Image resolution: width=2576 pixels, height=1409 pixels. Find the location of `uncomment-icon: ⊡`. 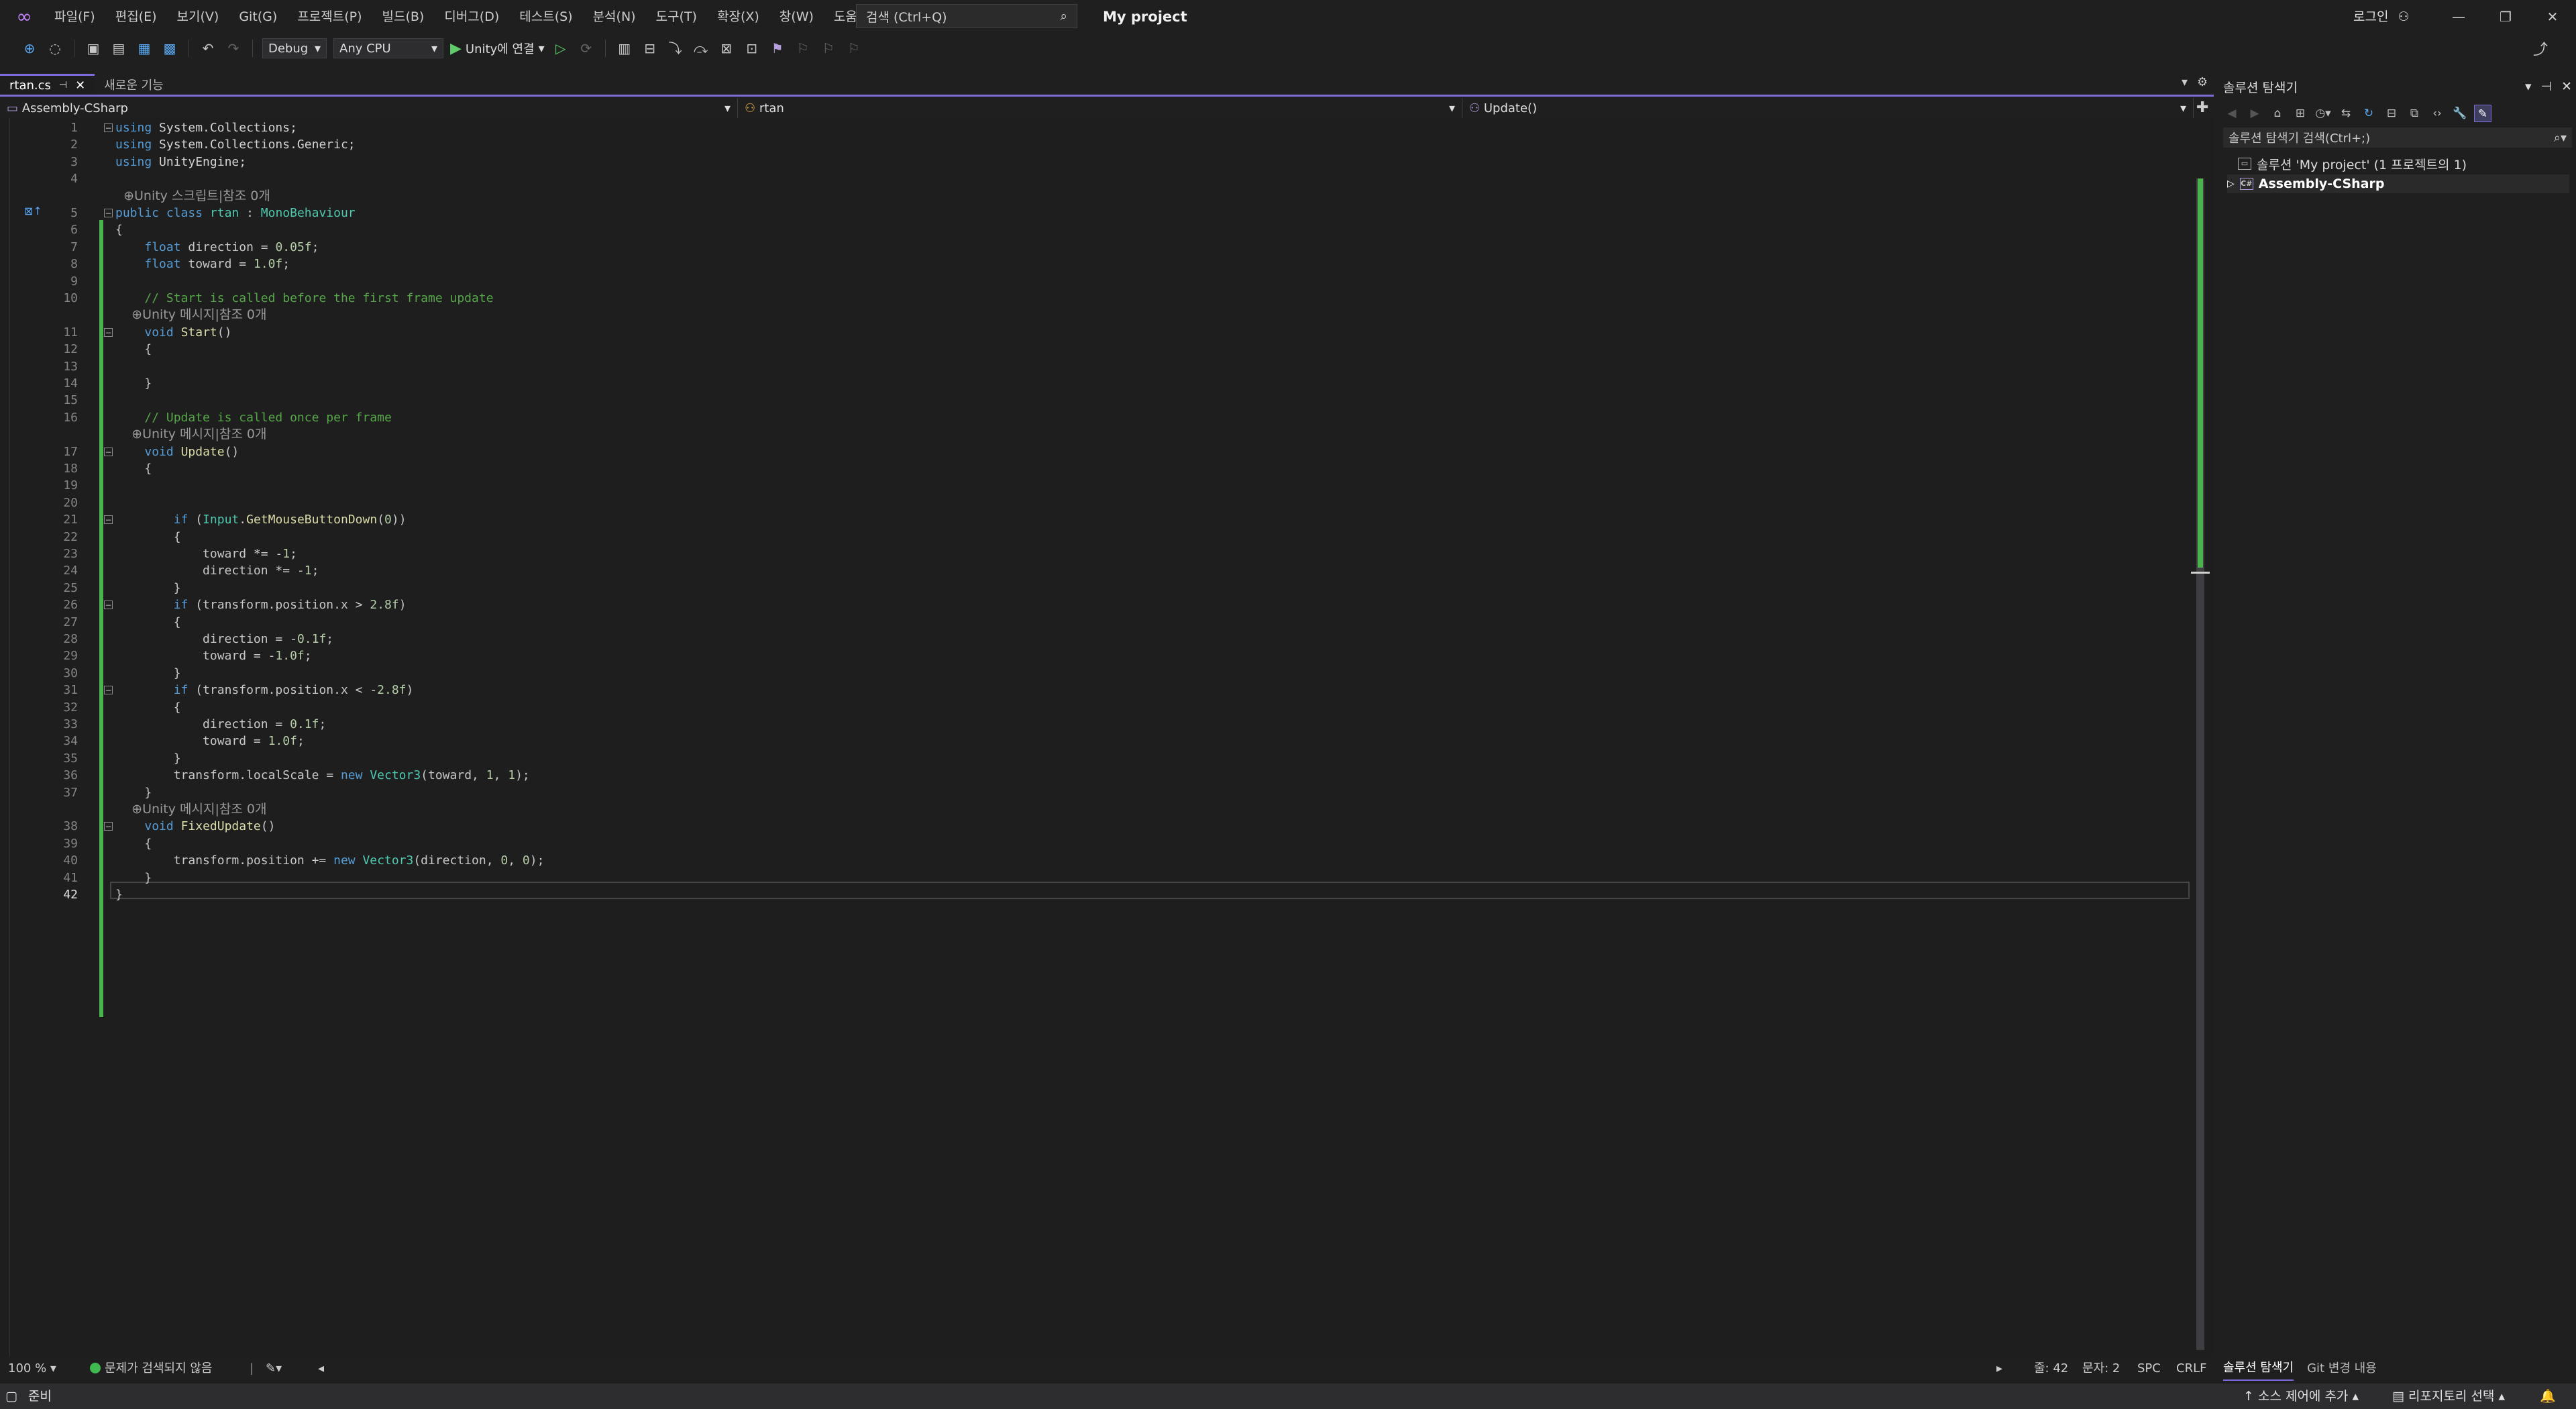

uncomment-icon: ⊡ is located at coordinates (752, 48).